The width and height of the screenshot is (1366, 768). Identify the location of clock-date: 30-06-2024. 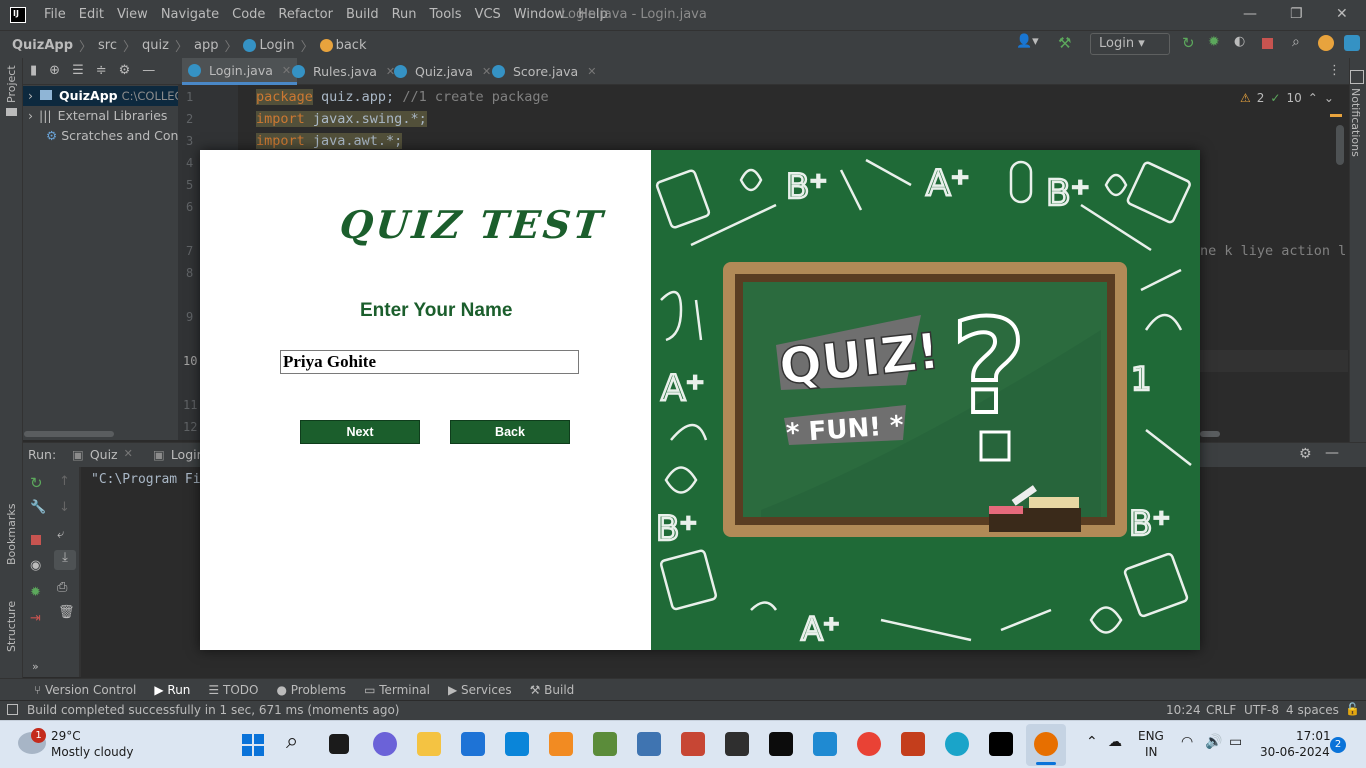
(1295, 752).